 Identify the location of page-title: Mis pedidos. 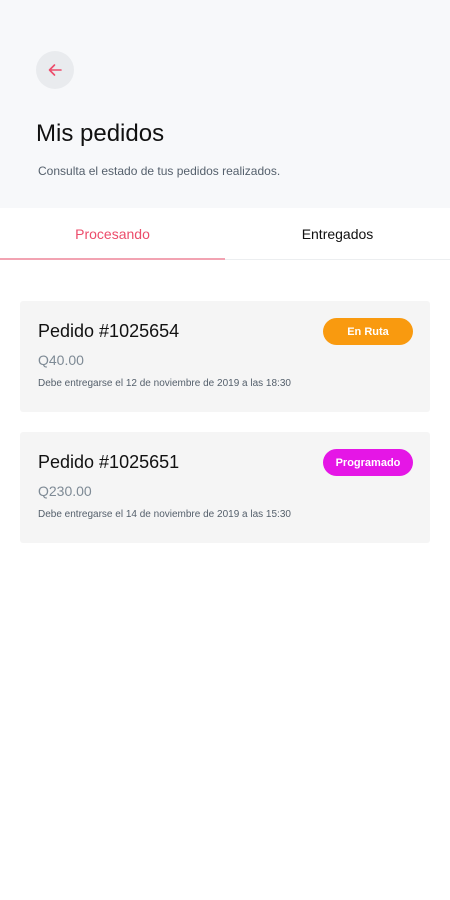
(100, 133).